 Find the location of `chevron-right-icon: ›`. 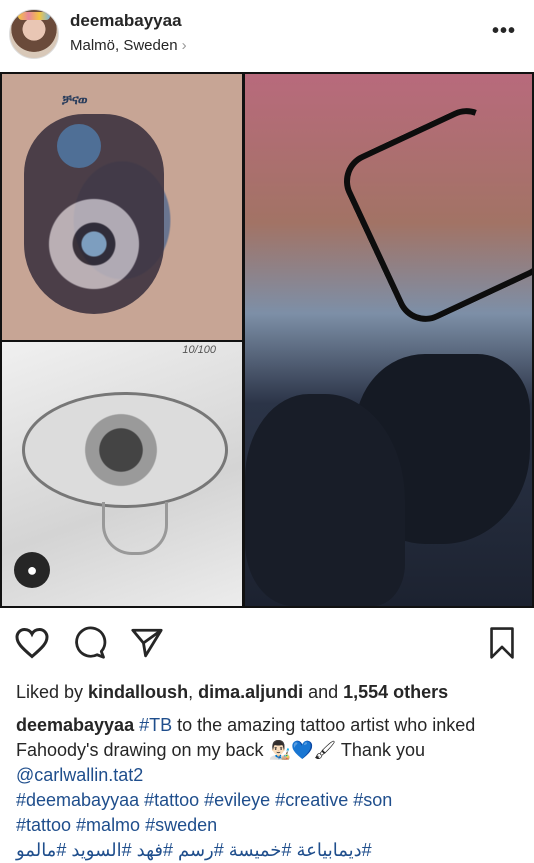

chevron-right-icon: › is located at coordinates (184, 45).